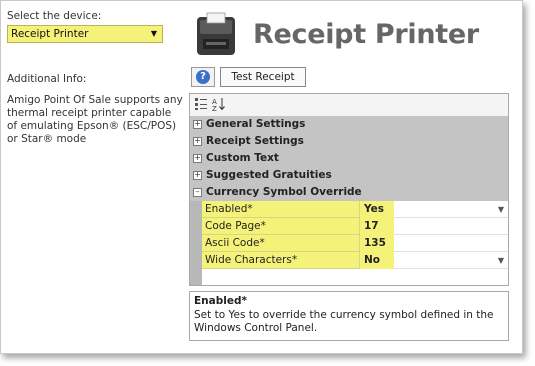  I want to click on help-button: ?, so click(203, 77).